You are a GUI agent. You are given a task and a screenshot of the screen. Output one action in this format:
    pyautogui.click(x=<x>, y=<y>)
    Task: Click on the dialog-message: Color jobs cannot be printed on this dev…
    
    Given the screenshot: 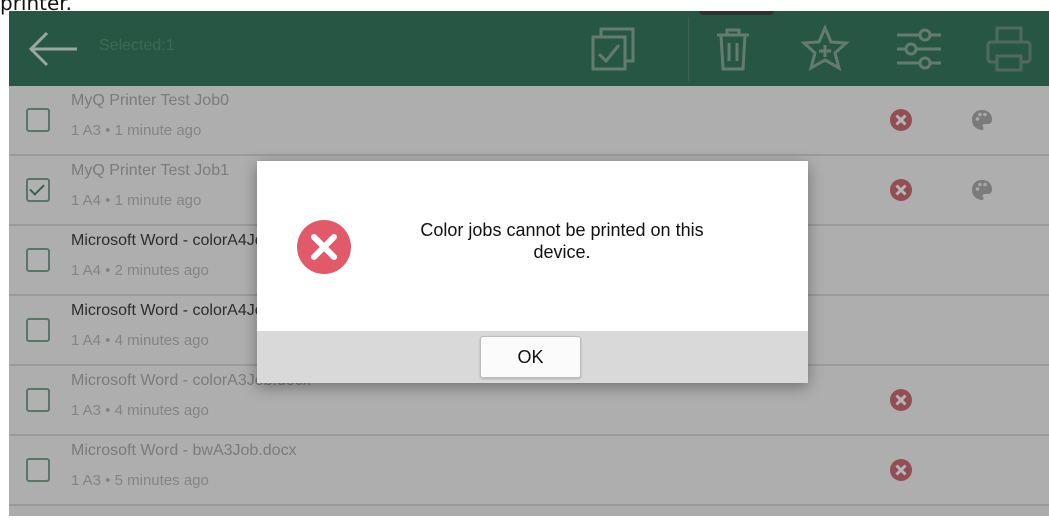 What is the action you would take?
    pyautogui.click(x=562, y=241)
    